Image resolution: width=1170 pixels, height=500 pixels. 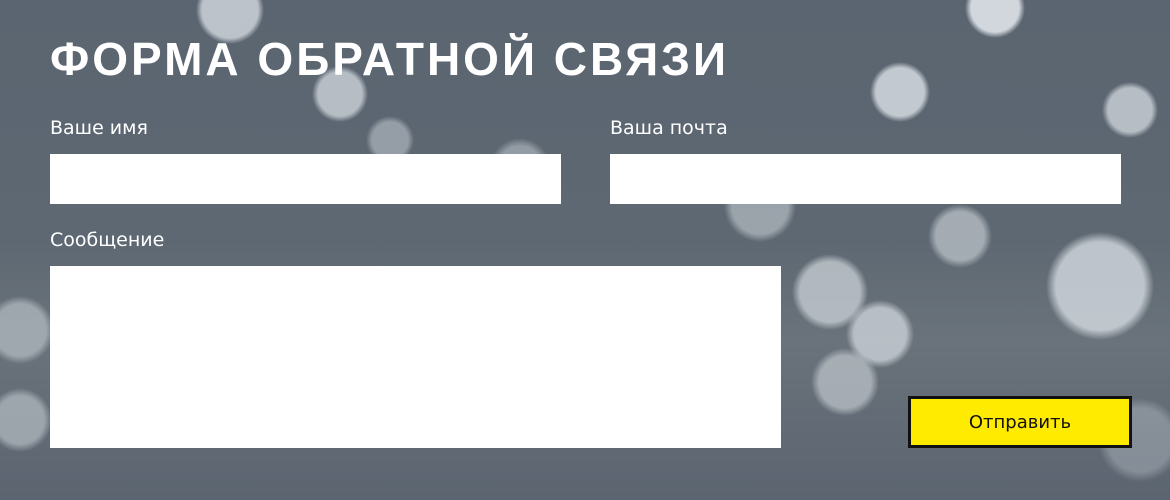 I want to click on form-title: ФОРМА ОБРАТНОЙ СВЯЗИ, so click(x=390, y=59).